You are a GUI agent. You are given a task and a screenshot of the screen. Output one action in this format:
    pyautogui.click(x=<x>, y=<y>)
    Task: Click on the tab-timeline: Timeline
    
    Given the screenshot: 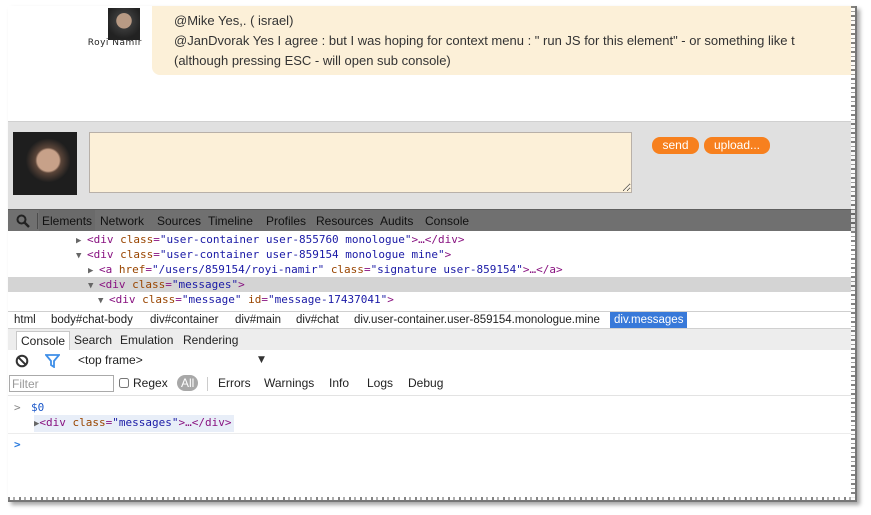 What is the action you would take?
    pyautogui.click(x=230, y=221)
    